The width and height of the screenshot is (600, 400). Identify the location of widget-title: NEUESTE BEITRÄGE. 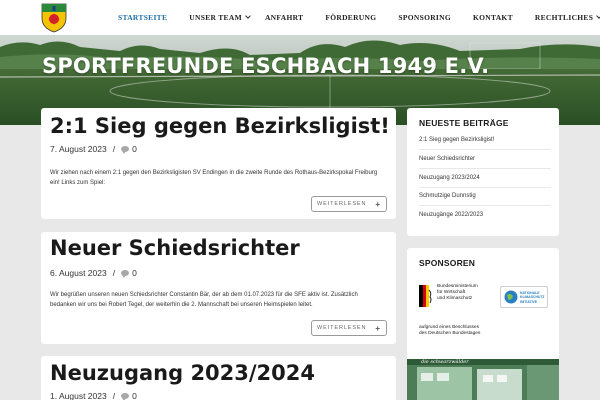
(464, 123).